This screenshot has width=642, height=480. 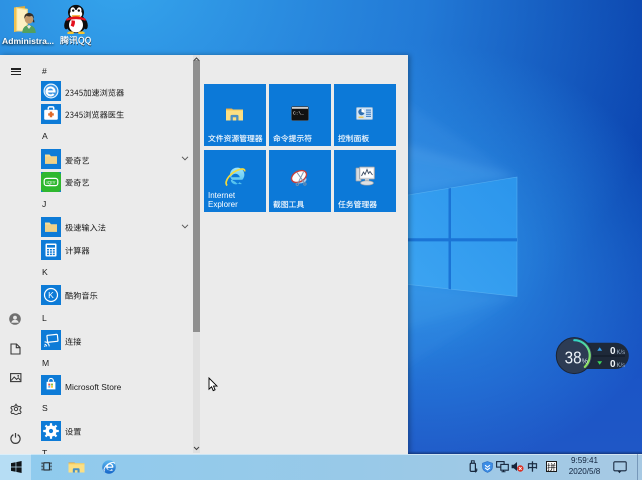 I want to click on svg-text: K, so click(x=51, y=295).